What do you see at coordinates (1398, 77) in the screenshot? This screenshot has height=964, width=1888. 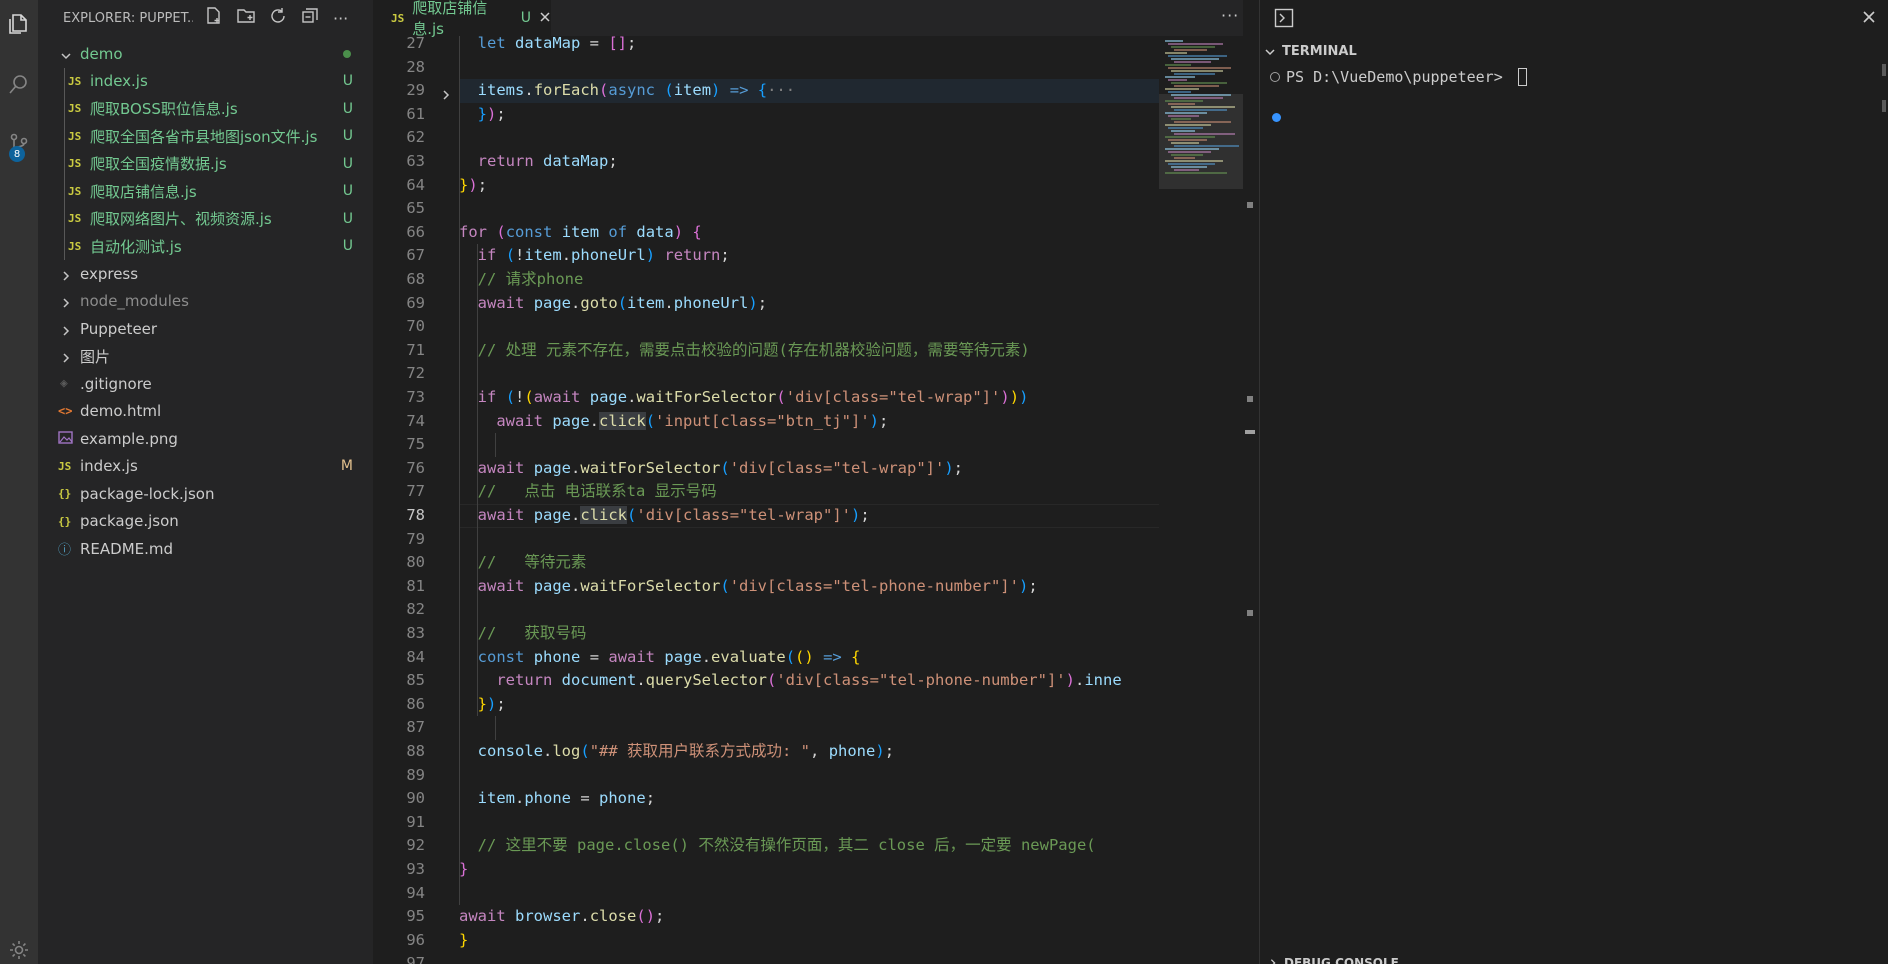 I see `terminal-prompt-line: PS D:\VueDemo\puppeteer>` at bounding box center [1398, 77].